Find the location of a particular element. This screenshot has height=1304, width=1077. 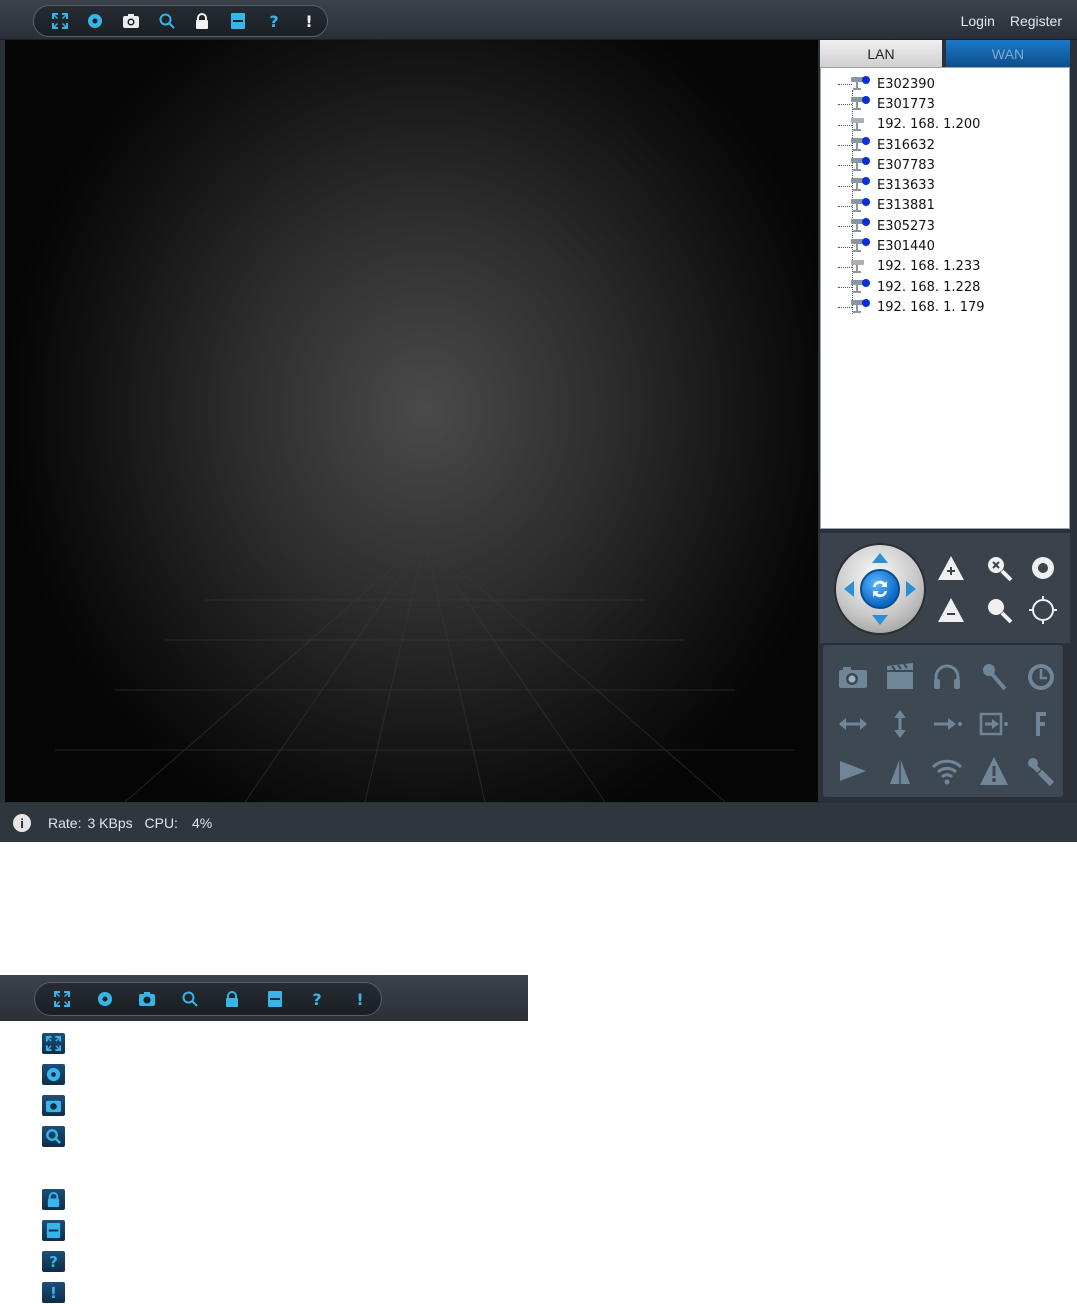

about-icon: ! is located at coordinates (309, 21).